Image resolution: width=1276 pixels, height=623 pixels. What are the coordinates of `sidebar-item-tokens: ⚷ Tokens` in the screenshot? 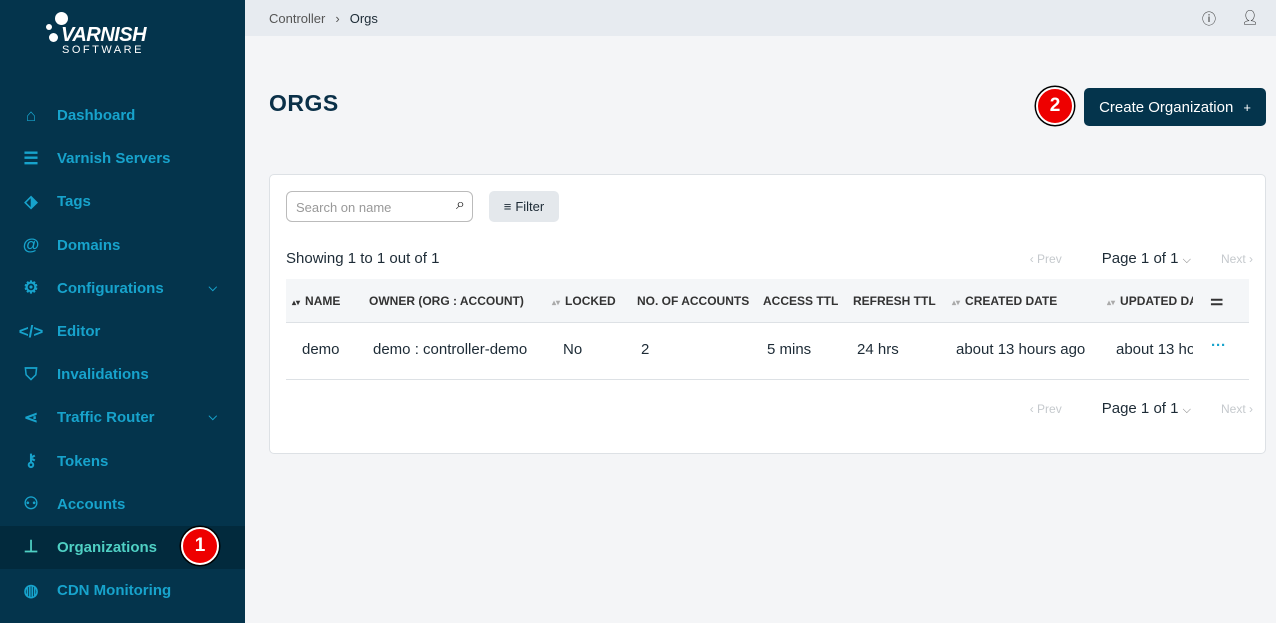 It's located at (122, 461).